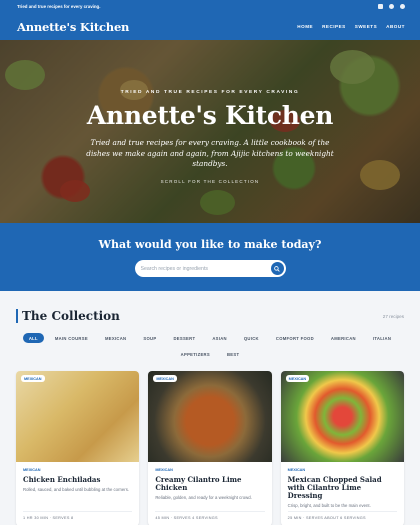  What do you see at coordinates (73, 27) in the screenshot?
I see `brand-logo: Annette's Kitchen` at bounding box center [73, 27].